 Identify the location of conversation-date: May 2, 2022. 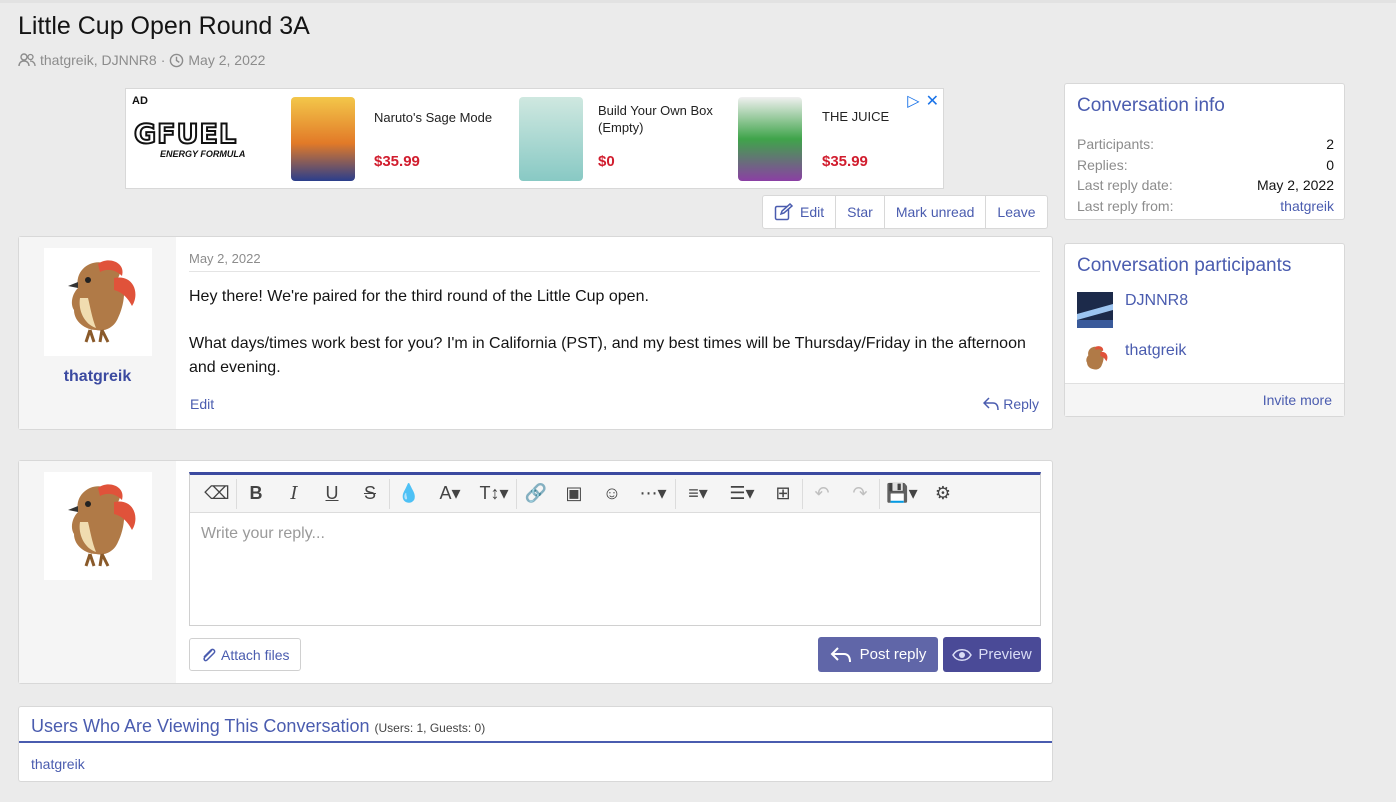
(227, 60).